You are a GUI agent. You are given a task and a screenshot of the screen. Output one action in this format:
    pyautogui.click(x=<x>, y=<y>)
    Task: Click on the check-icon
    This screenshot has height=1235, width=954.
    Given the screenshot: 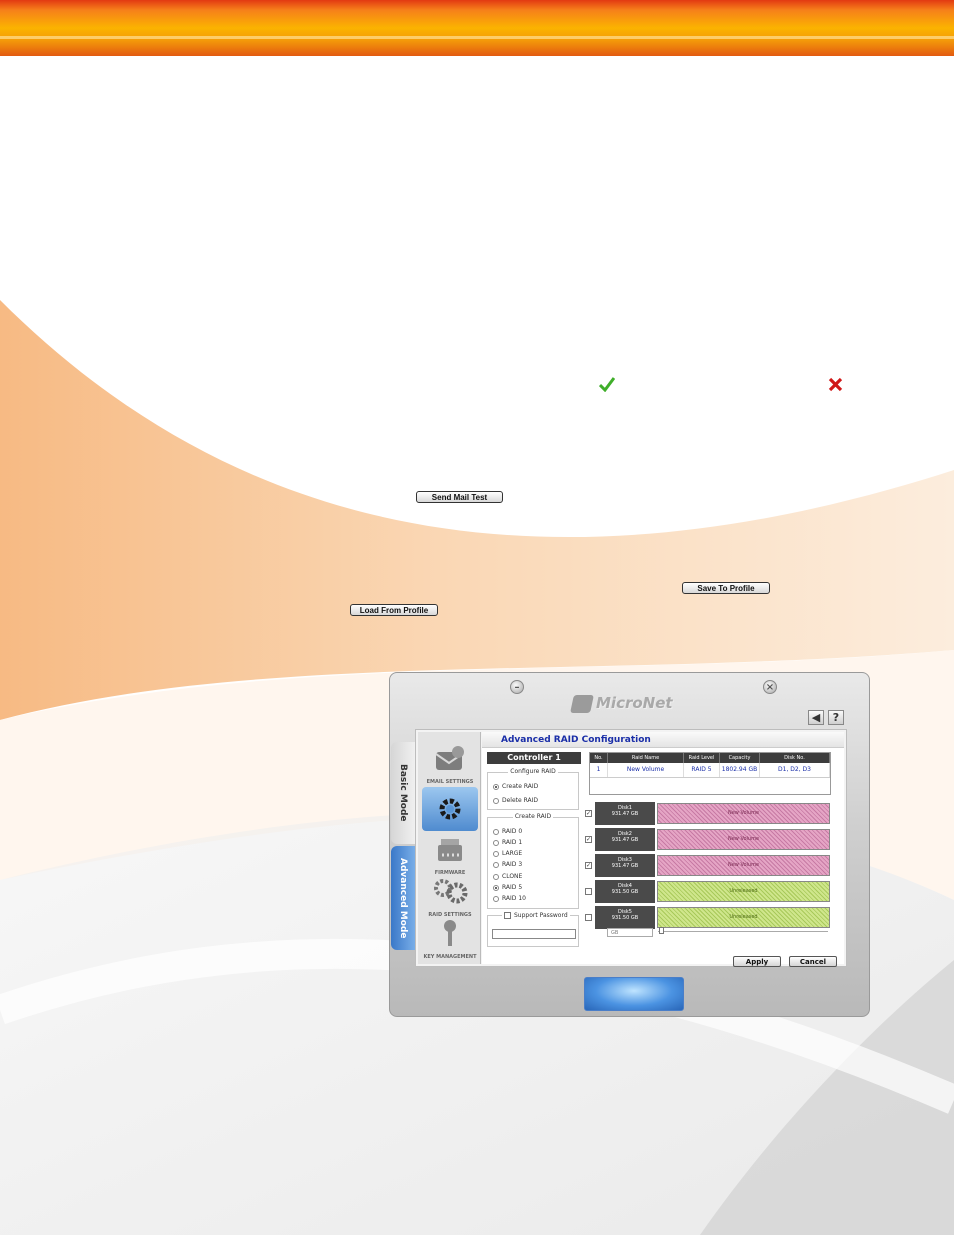 What is the action you would take?
    pyautogui.click(x=607, y=384)
    